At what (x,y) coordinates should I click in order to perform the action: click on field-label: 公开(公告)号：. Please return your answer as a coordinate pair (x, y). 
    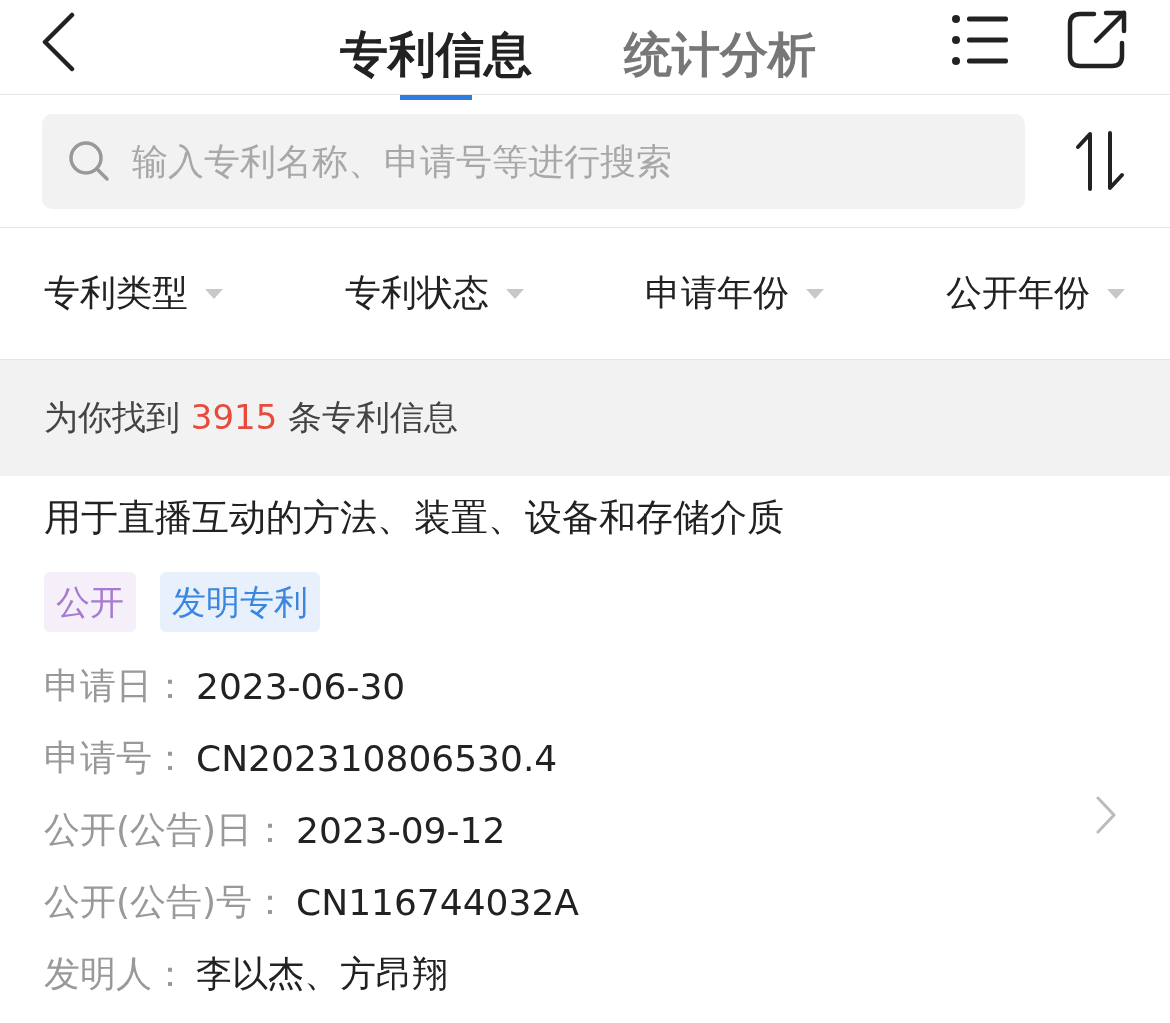
    Looking at the image, I should click on (166, 901).